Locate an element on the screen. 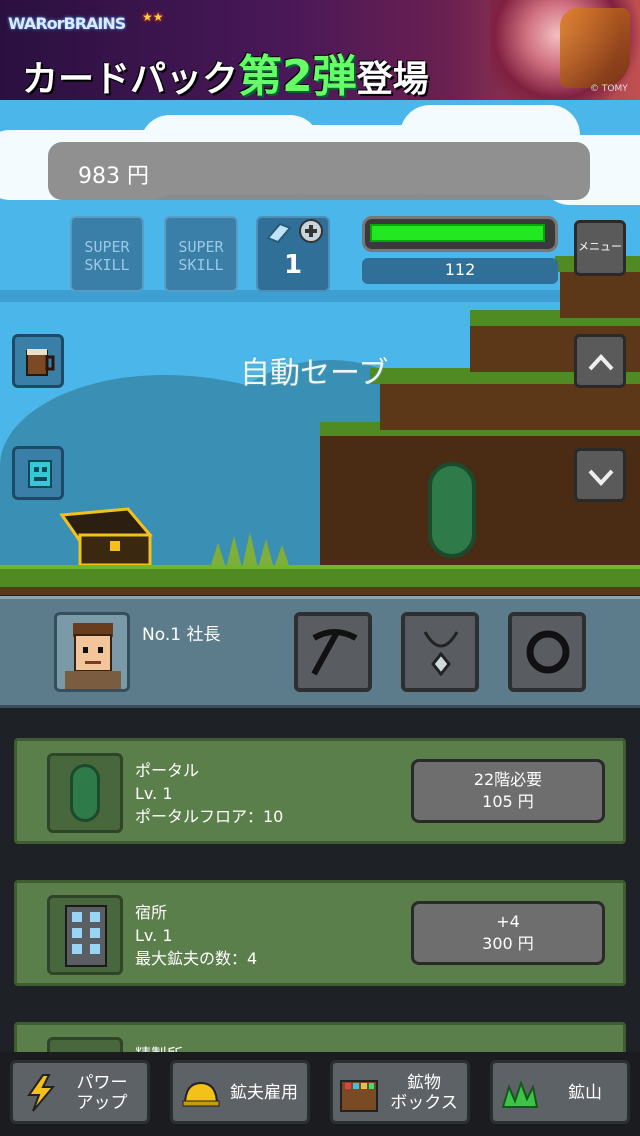 Image resolution: width=640 pixels, height=1136 pixels. chevron-up-icon is located at coordinates (601, 362).